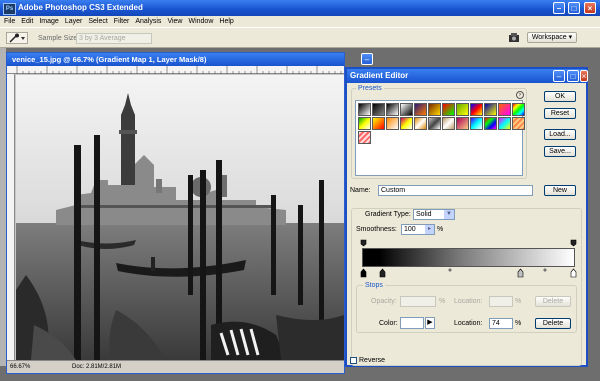 Image resolution: width=600 pixels, height=381 pixels. I want to click on opacity-location-field, so click(501, 301).